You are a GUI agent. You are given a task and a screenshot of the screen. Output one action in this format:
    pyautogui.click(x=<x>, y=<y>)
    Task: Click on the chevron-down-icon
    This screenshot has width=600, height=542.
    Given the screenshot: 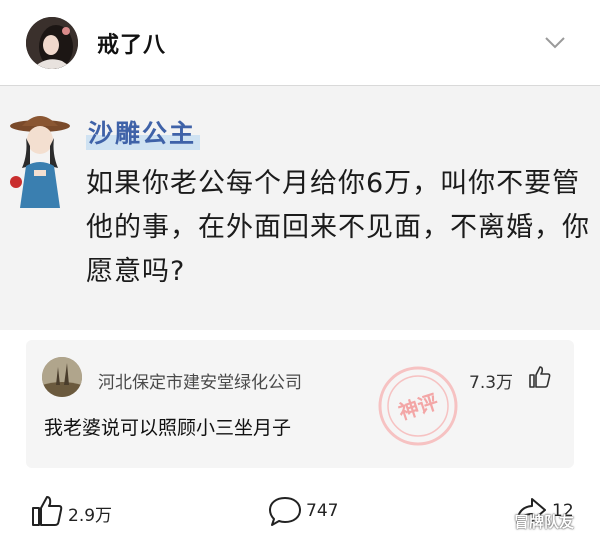 What is the action you would take?
    pyautogui.click(x=555, y=43)
    